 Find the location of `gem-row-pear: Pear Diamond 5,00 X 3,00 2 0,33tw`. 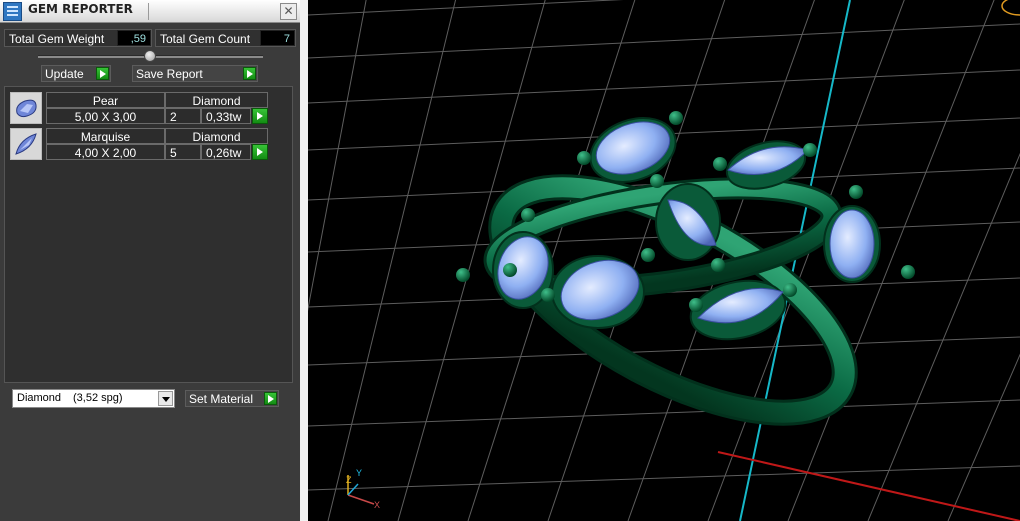

gem-row-pear: Pear Diamond 5,00 X 3,00 2 0,33tw is located at coordinates (141, 108).